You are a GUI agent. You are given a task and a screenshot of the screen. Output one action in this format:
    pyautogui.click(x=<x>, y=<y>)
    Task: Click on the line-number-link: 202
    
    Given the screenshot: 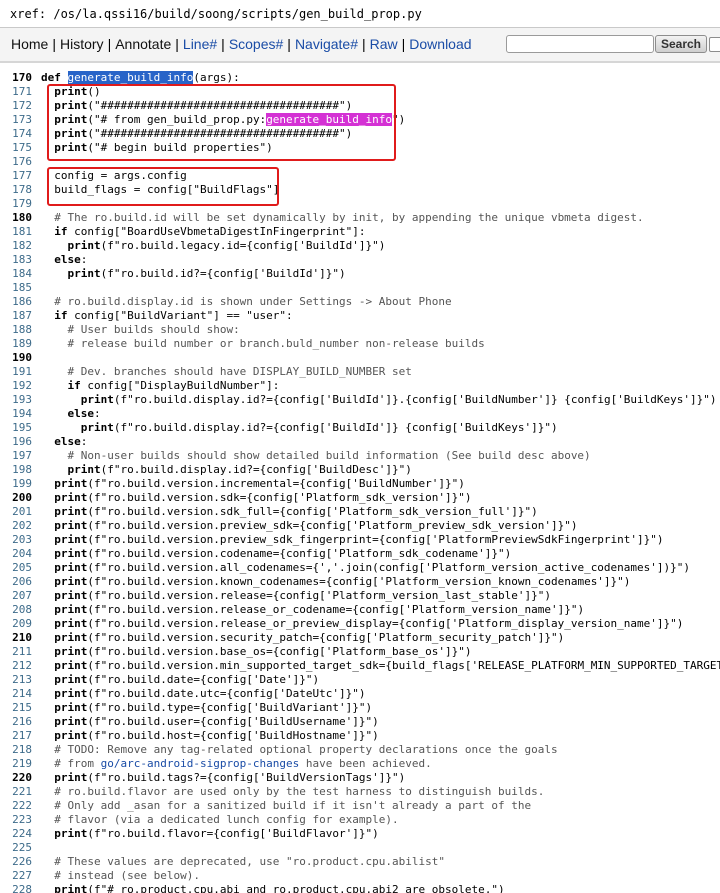 What is the action you would take?
    pyautogui.click(x=16, y=526)
    